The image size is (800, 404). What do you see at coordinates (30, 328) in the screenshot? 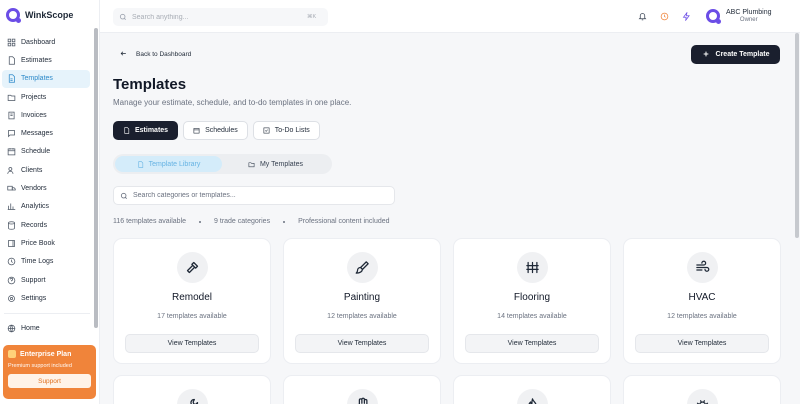
I see `sidebar-item-label: Home` at bounding box center [30, 328].